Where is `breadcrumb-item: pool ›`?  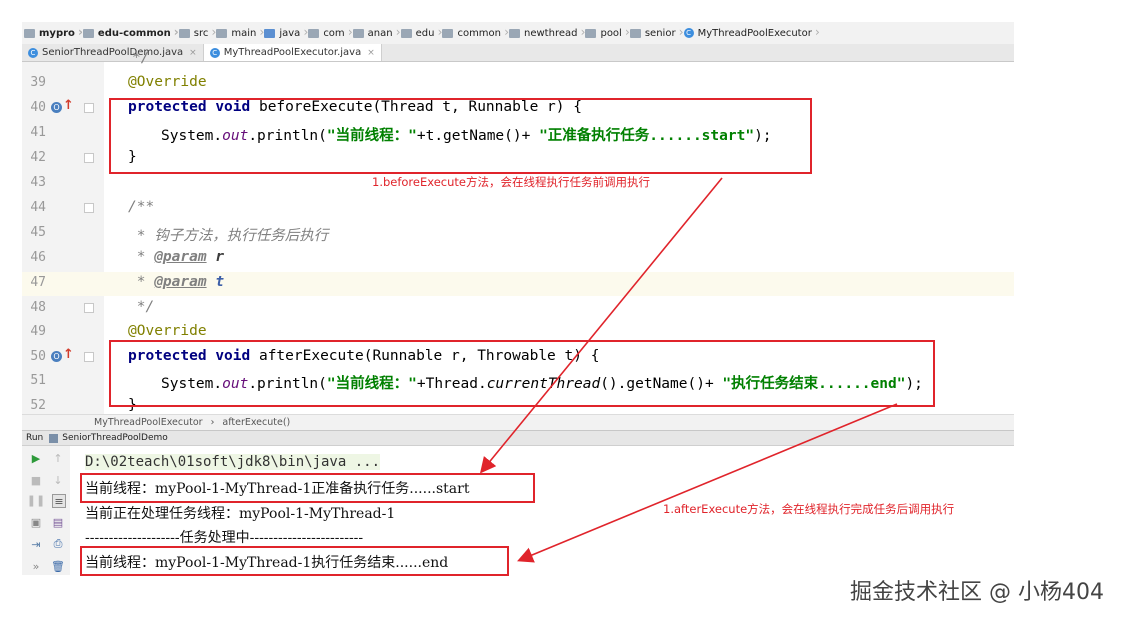 breadcrumb-item: pool › is located at coordinates (606, 33).